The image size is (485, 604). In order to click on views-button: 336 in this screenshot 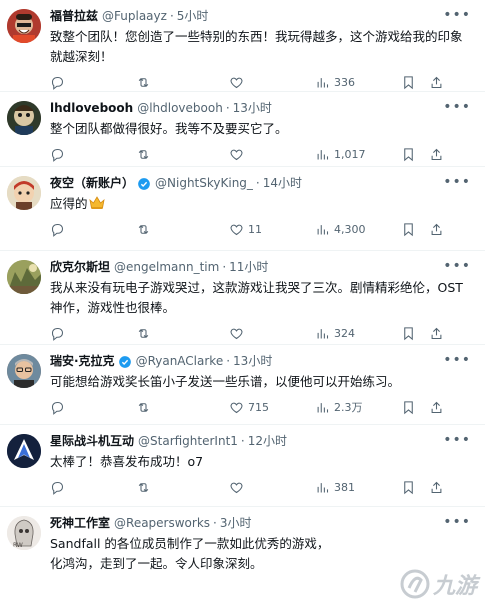, I will do `click(358, 82)`.